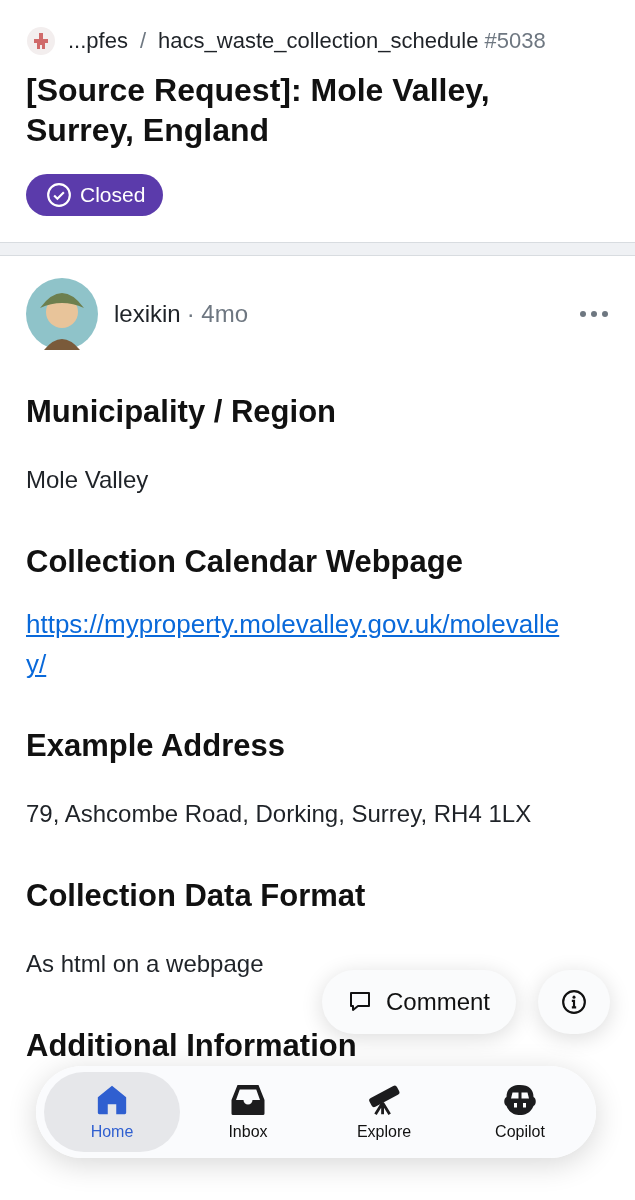 The width and height of the screenshot is (635, 1200). I want to click on speech-bubble-icon, so click(360, 1002).